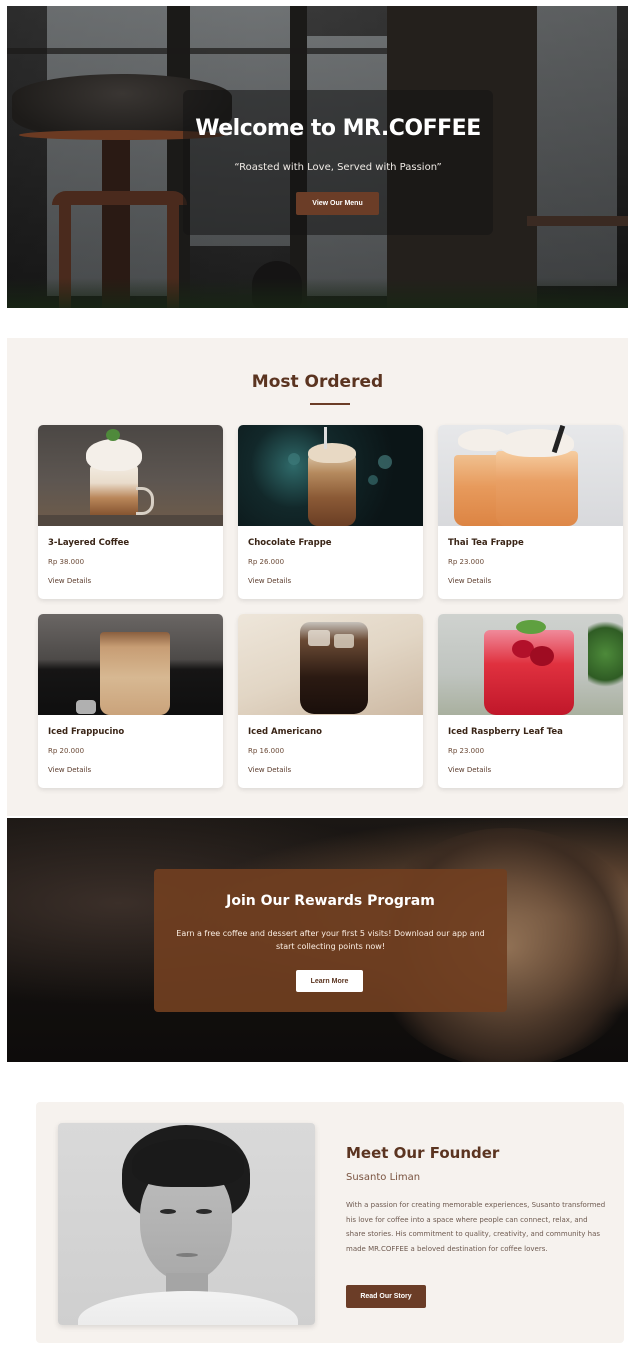 Image resolution: width=628 pixels, height=1345 pixels. I want to click on straw, so click(325, 438).